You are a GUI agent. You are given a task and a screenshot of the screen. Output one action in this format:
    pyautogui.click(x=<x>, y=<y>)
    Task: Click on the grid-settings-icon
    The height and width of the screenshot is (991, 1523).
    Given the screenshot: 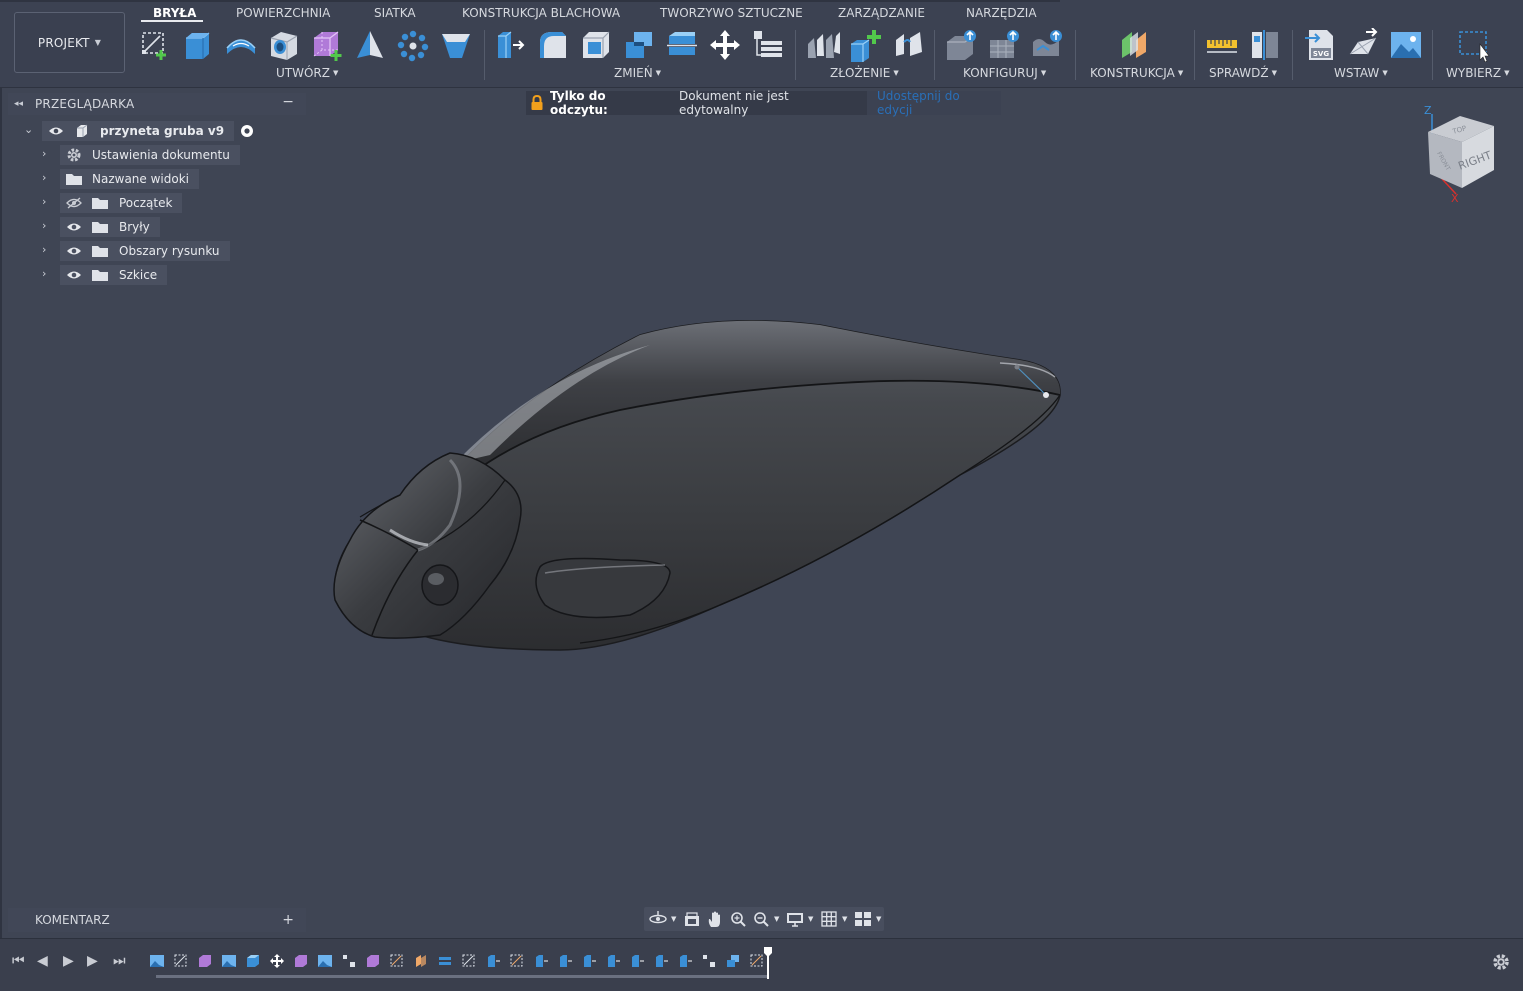 What is the action you would take?
    pyautogui.click(x=829, y=919)
    